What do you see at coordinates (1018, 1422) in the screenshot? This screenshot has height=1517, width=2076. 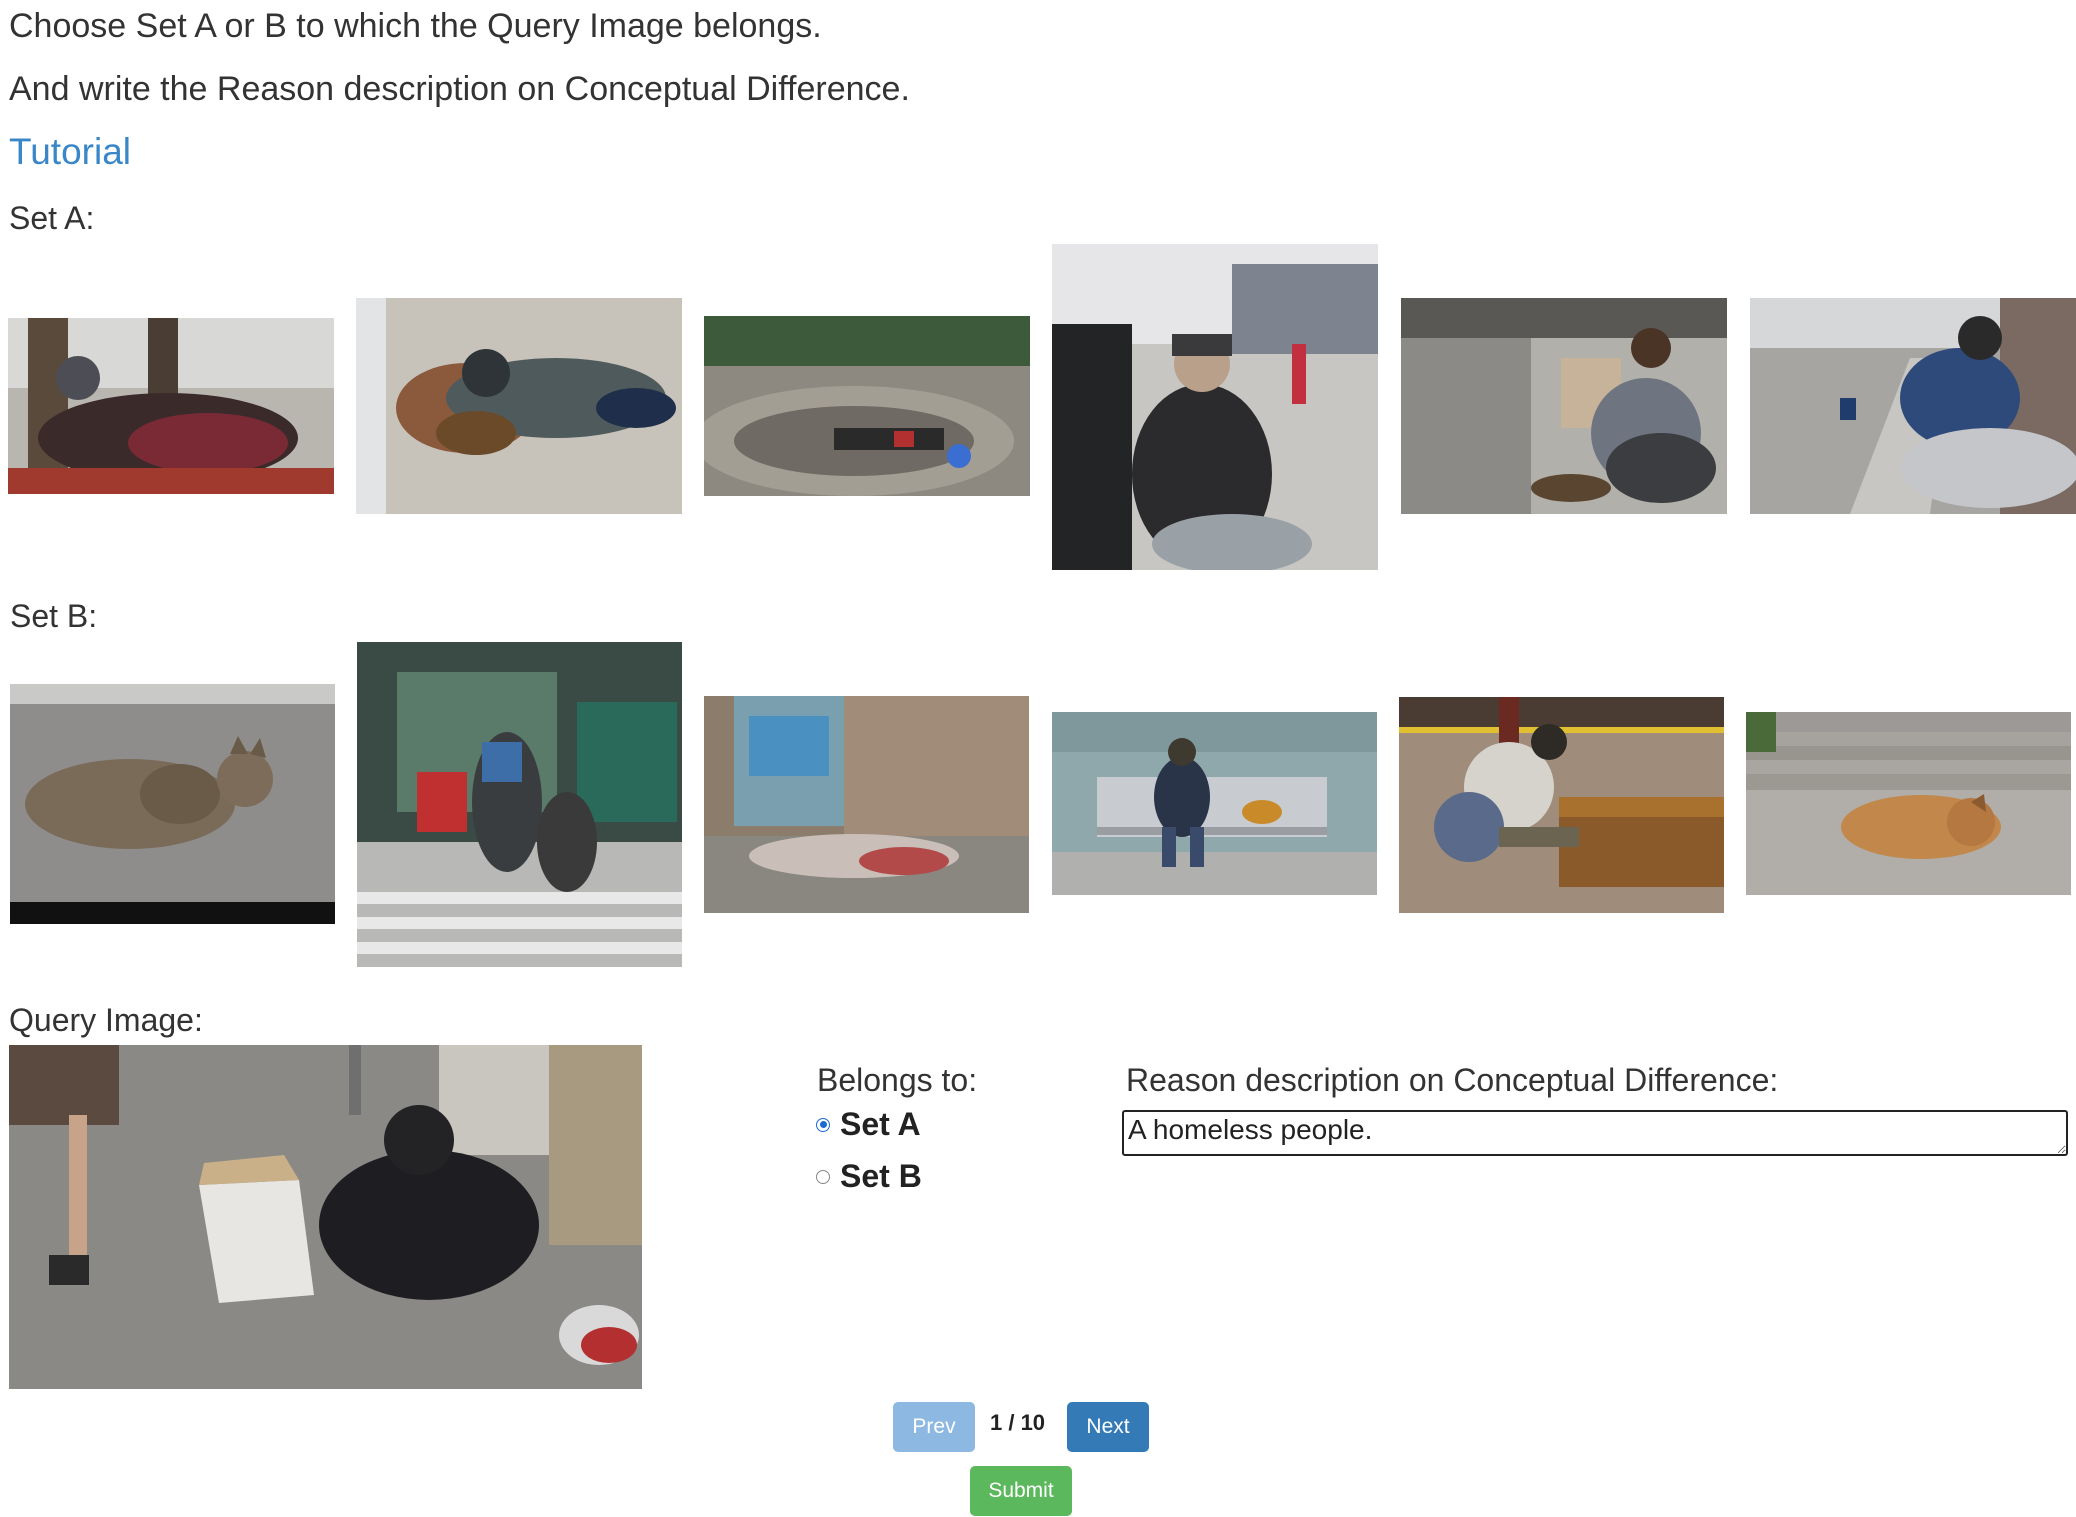 I see `page-indicator: 1 / 10` at bounding box center [1018, 1422].